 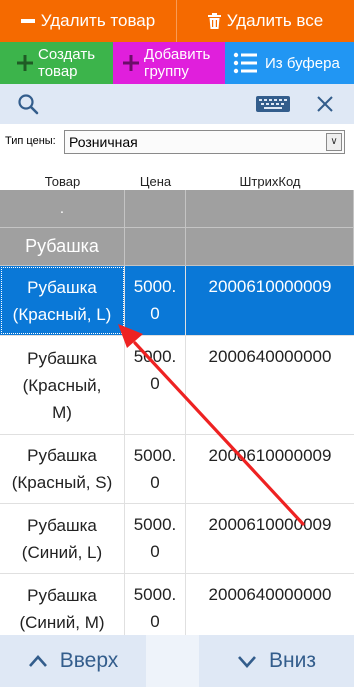 What do you see at coordinates (103, 142) in the screenshot?
I see `price-type-value: Розничная` at bounding box center [103, 142].